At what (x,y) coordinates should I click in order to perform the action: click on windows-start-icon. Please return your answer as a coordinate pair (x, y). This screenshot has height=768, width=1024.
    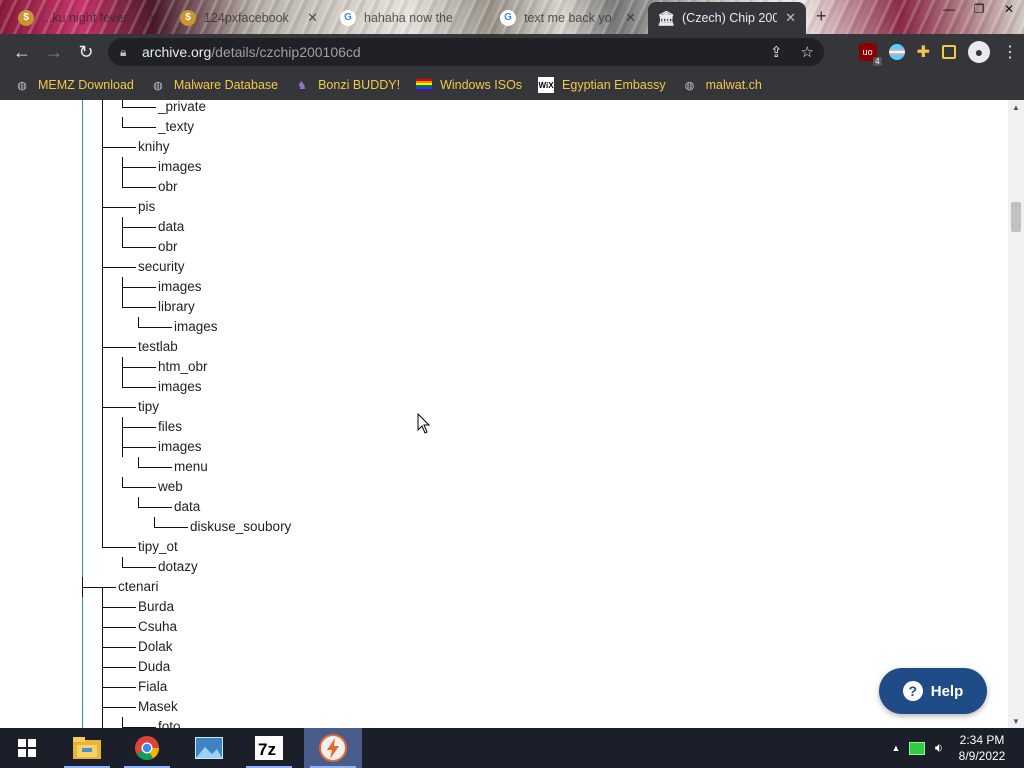
    Looking at the image, I should click on (27, 748).